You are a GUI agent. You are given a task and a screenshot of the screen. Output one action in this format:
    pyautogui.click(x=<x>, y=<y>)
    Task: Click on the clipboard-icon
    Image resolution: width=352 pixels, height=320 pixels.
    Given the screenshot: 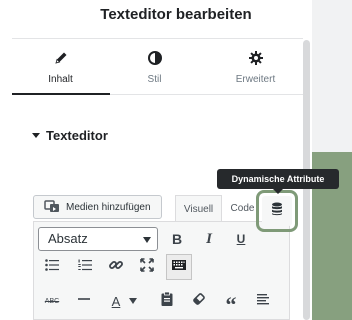 What is the action you would take?
    pyautogui.click(x=167, y=301)
    